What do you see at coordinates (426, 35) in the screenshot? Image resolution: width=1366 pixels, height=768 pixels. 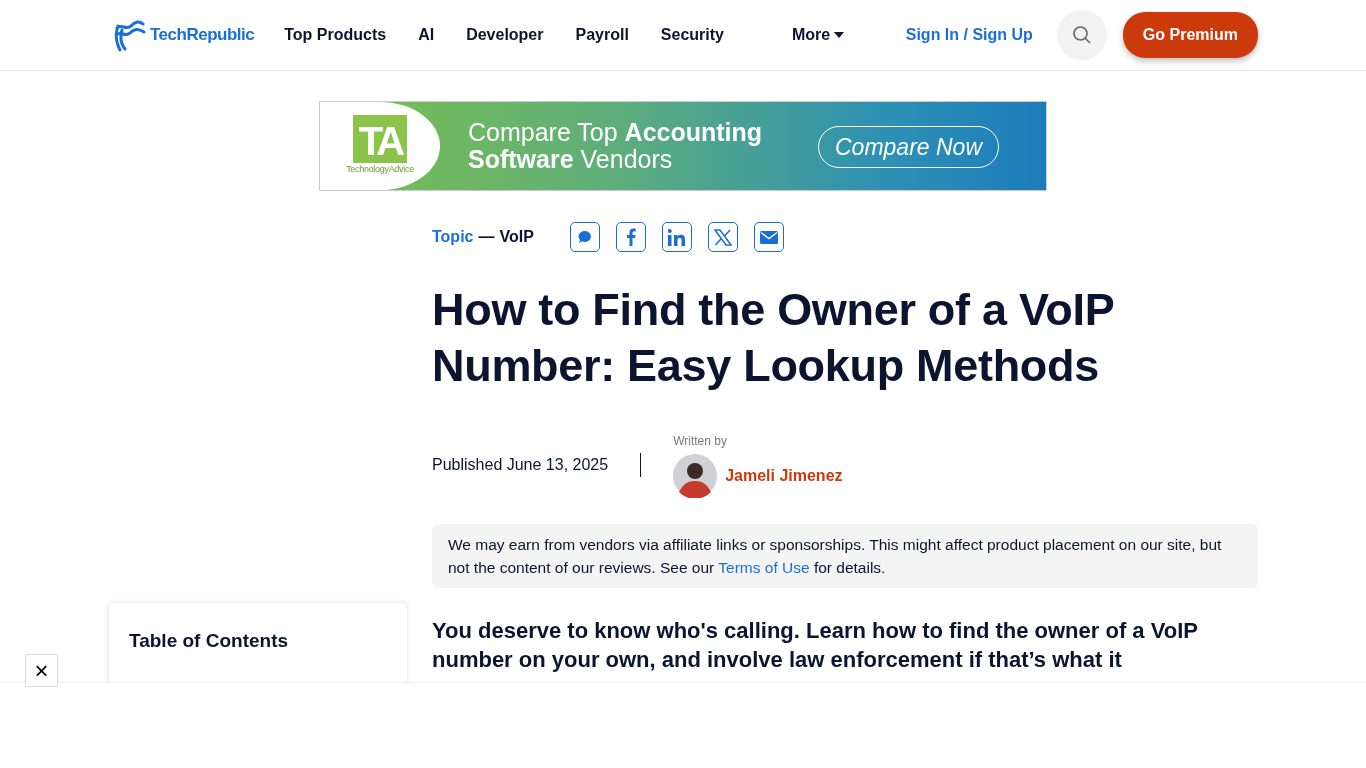 I see `nav-link: AI` at bounding box center [426, 35].